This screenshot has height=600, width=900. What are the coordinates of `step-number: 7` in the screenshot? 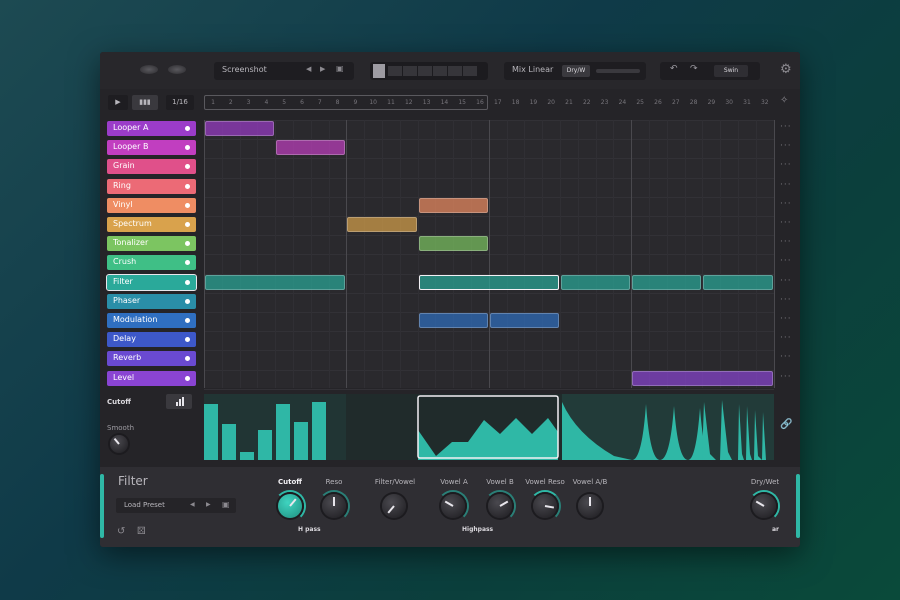 It's located at (320, 102).